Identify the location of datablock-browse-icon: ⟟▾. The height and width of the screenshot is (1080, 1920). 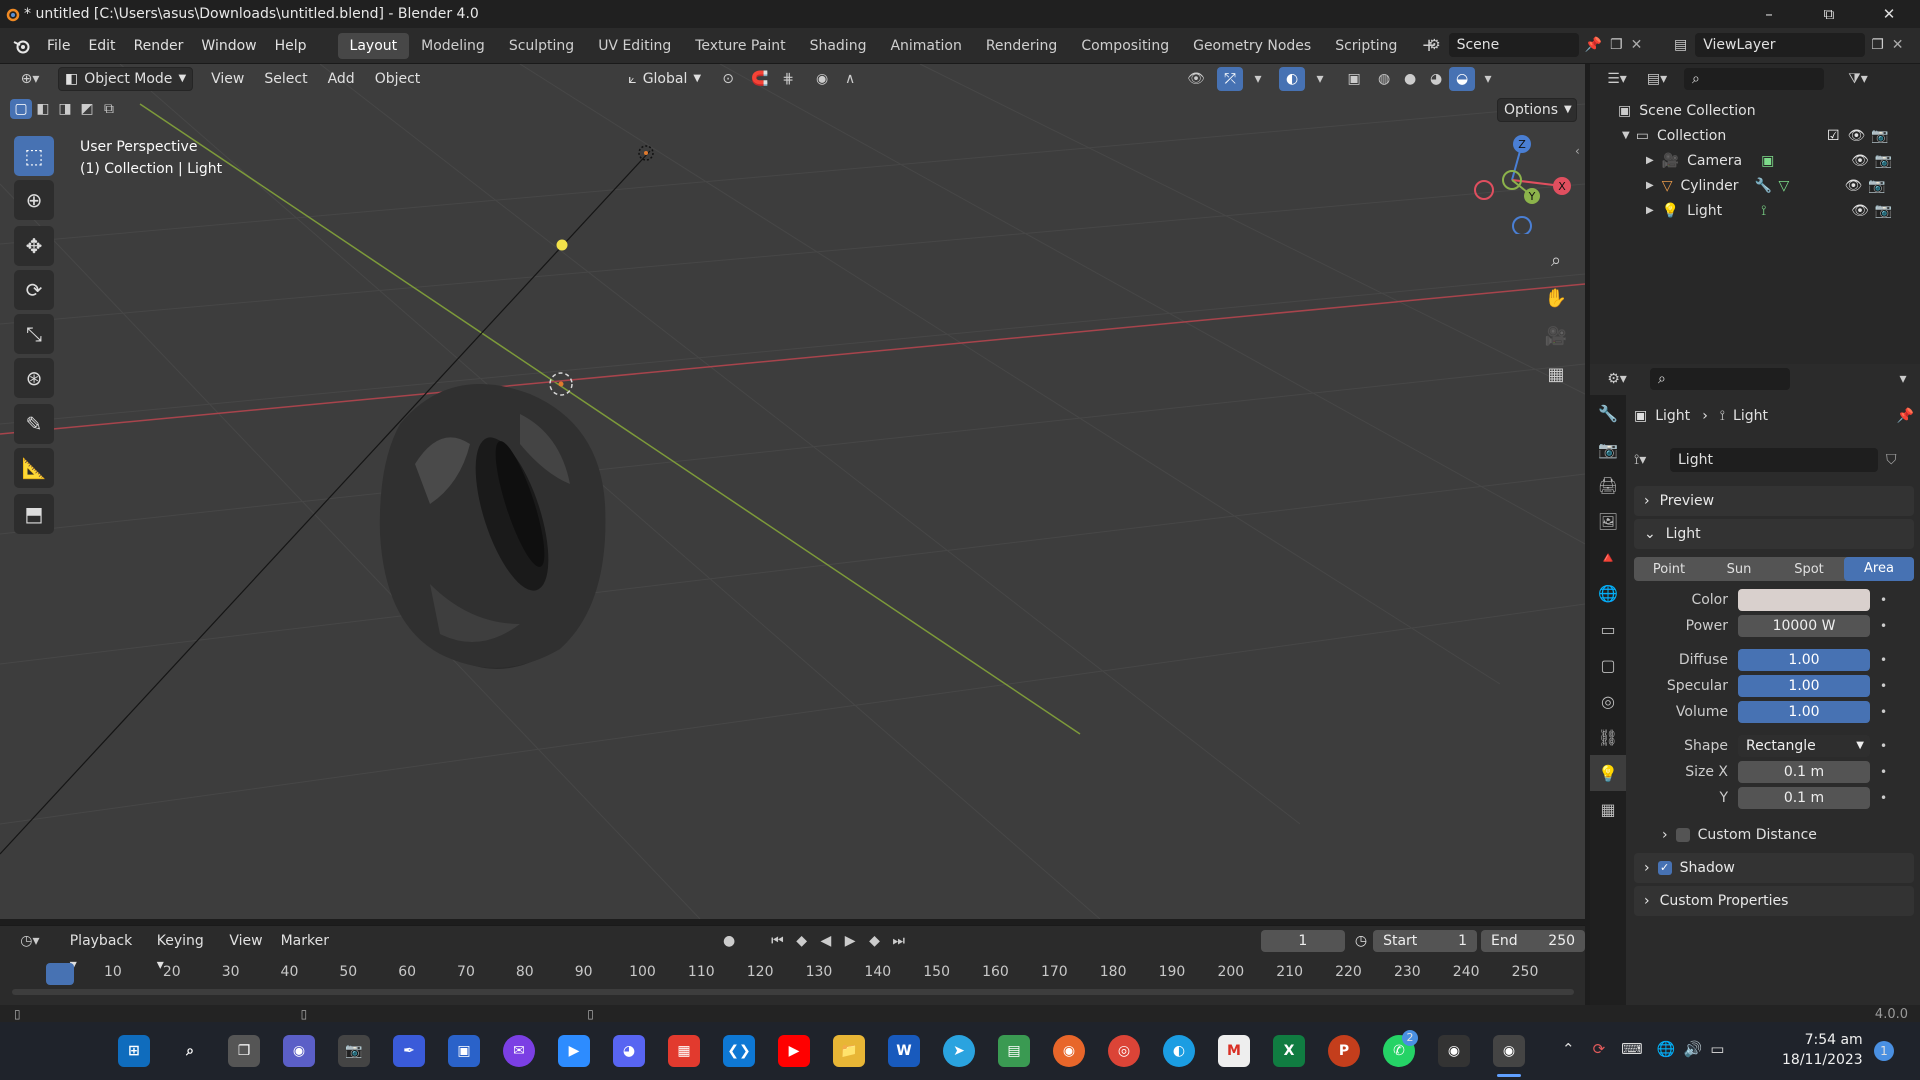
(1652, 460).